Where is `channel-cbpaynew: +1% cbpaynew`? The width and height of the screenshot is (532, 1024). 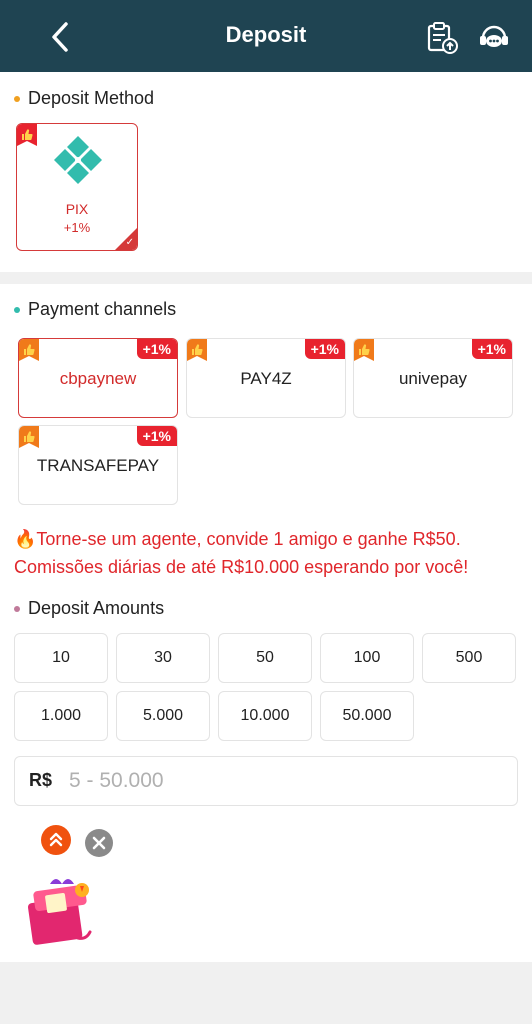 channel-cbpaynew: +1% cbpaynew is located at coordinates (98, 378).